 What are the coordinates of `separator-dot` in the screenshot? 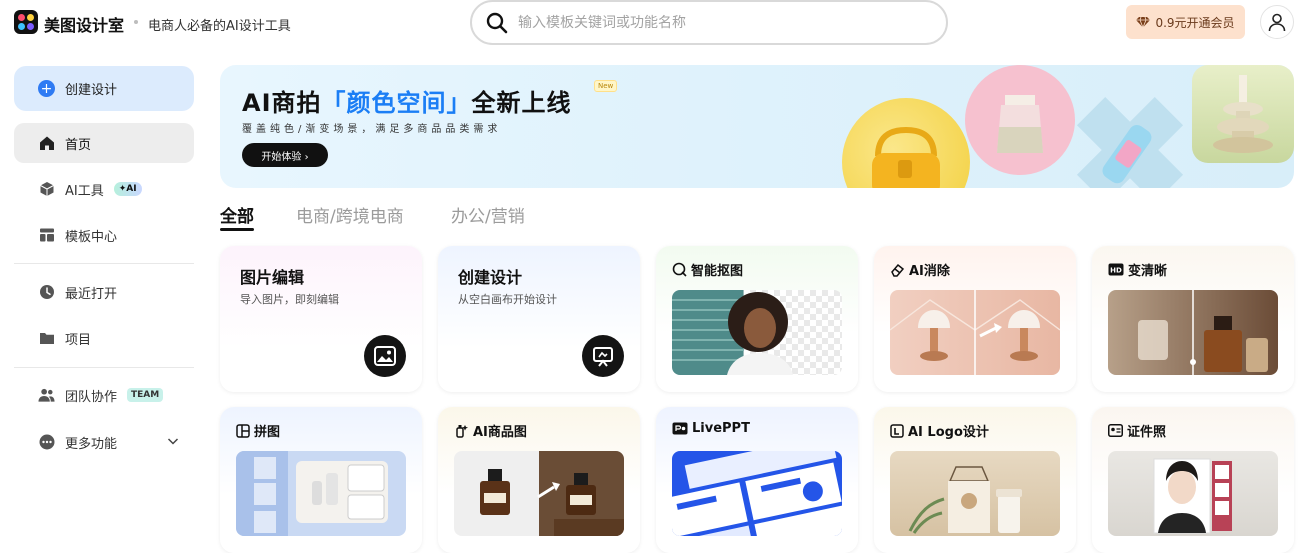 It's located at (136, 22).